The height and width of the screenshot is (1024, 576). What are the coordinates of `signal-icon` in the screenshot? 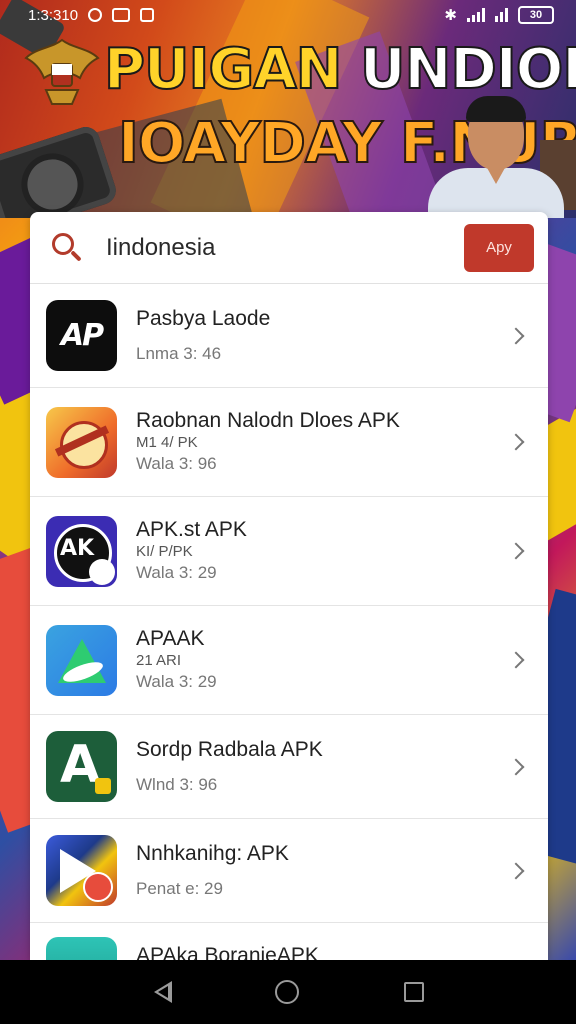 It's located at (476, 15).